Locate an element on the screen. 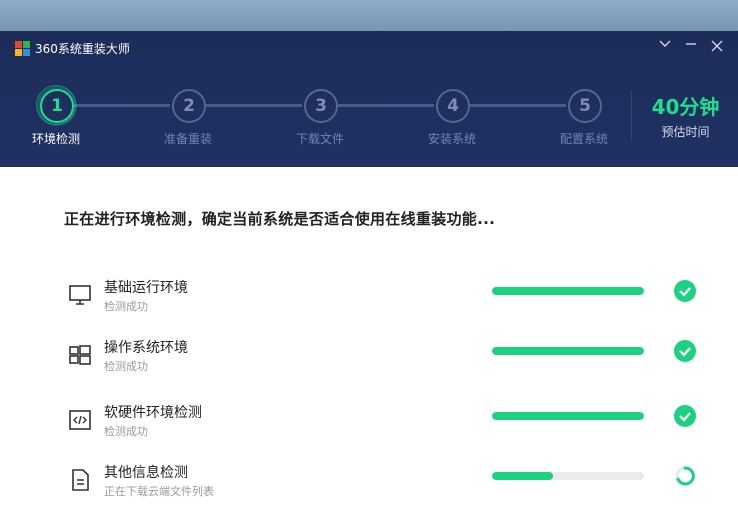  app-logo-icon is located at coordinates (22, 48).